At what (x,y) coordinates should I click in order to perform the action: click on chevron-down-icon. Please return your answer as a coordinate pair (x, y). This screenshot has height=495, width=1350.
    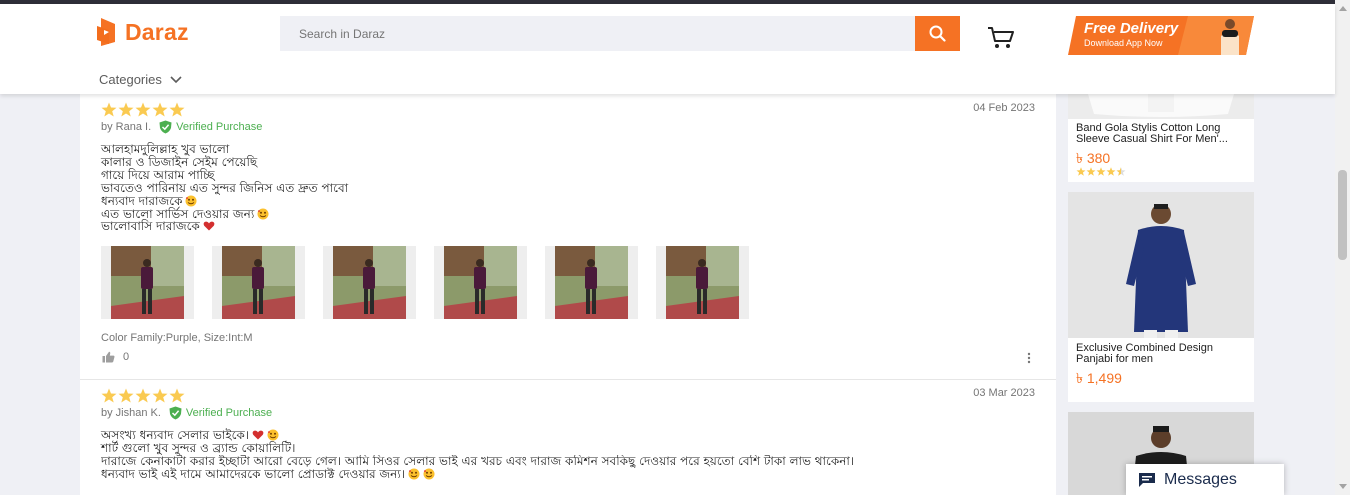
    Looking at the image, I should click on (176, 79).